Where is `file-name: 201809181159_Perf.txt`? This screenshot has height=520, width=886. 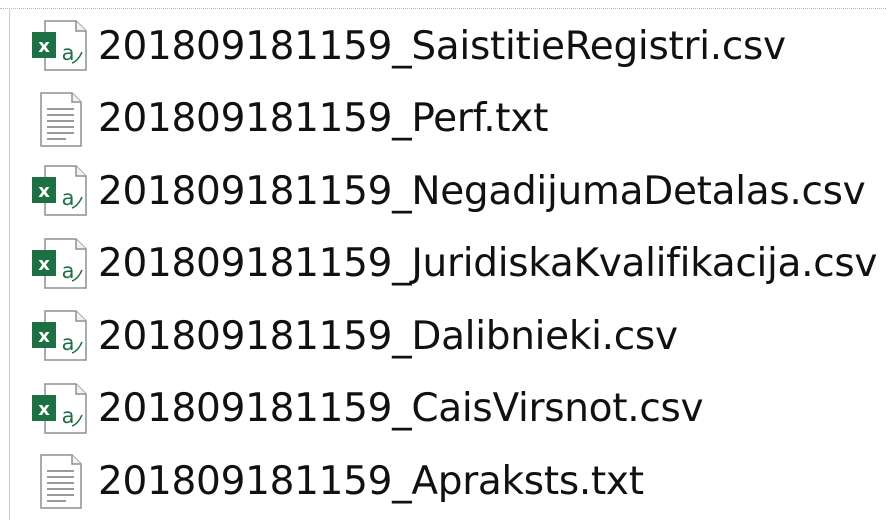
file-name: 201809181159_Perf.txt is located at coordinates (323, 119).